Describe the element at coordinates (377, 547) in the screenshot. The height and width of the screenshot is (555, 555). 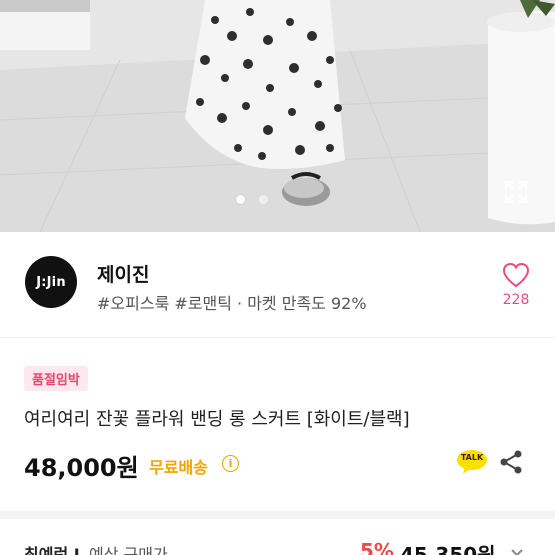
I see `discount-rate: 5%` at that location.